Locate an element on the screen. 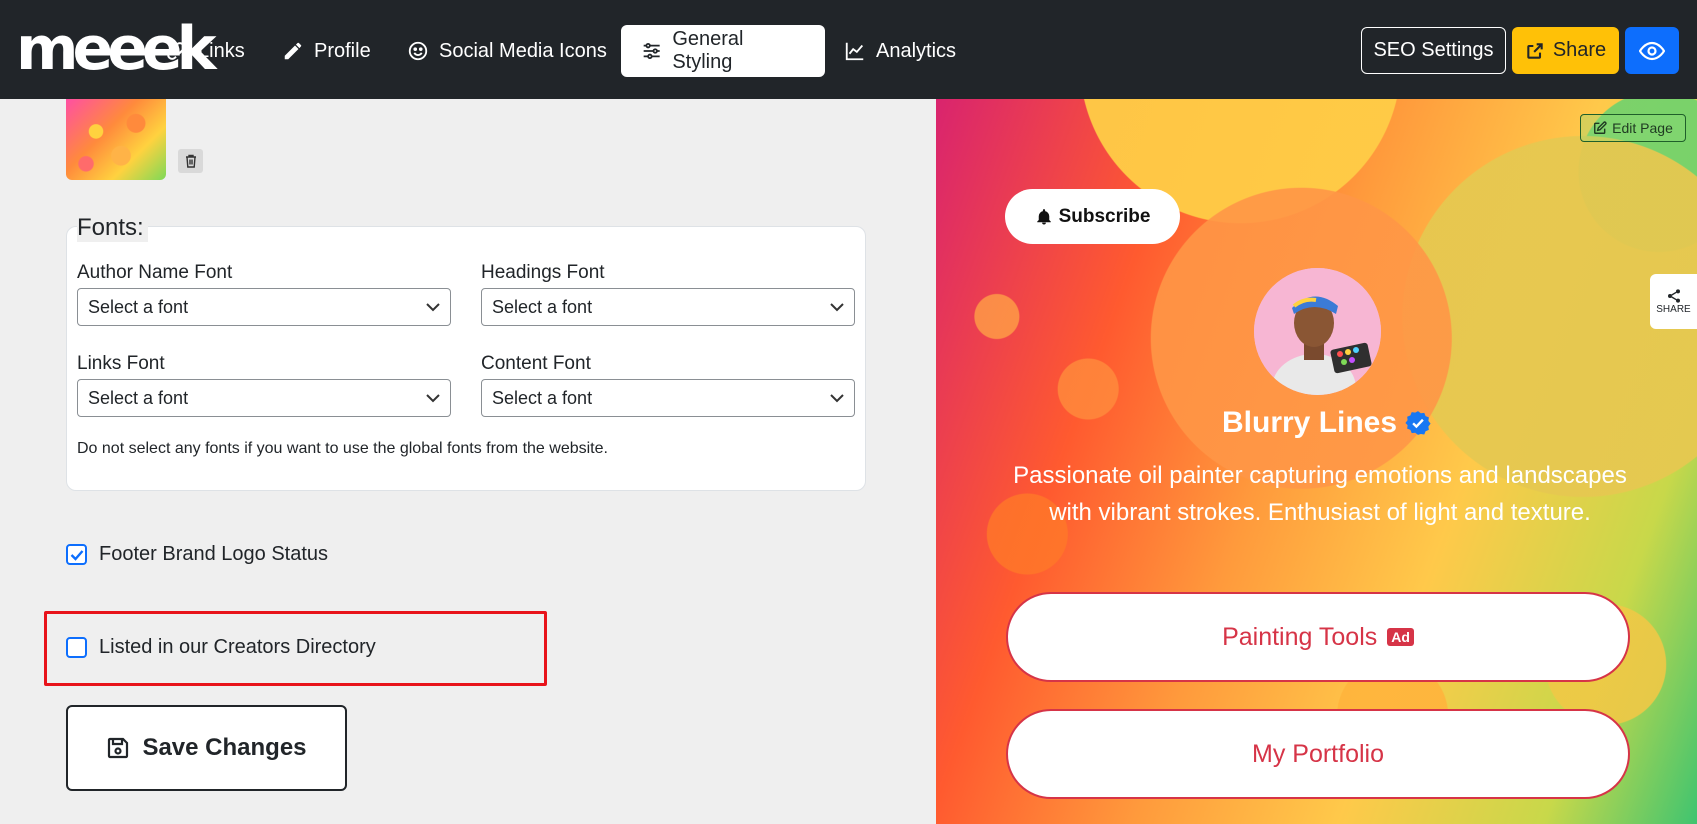 The image size is (1697, 824). footer-brand-logo-checkbox is located at coordinates (76, 554).